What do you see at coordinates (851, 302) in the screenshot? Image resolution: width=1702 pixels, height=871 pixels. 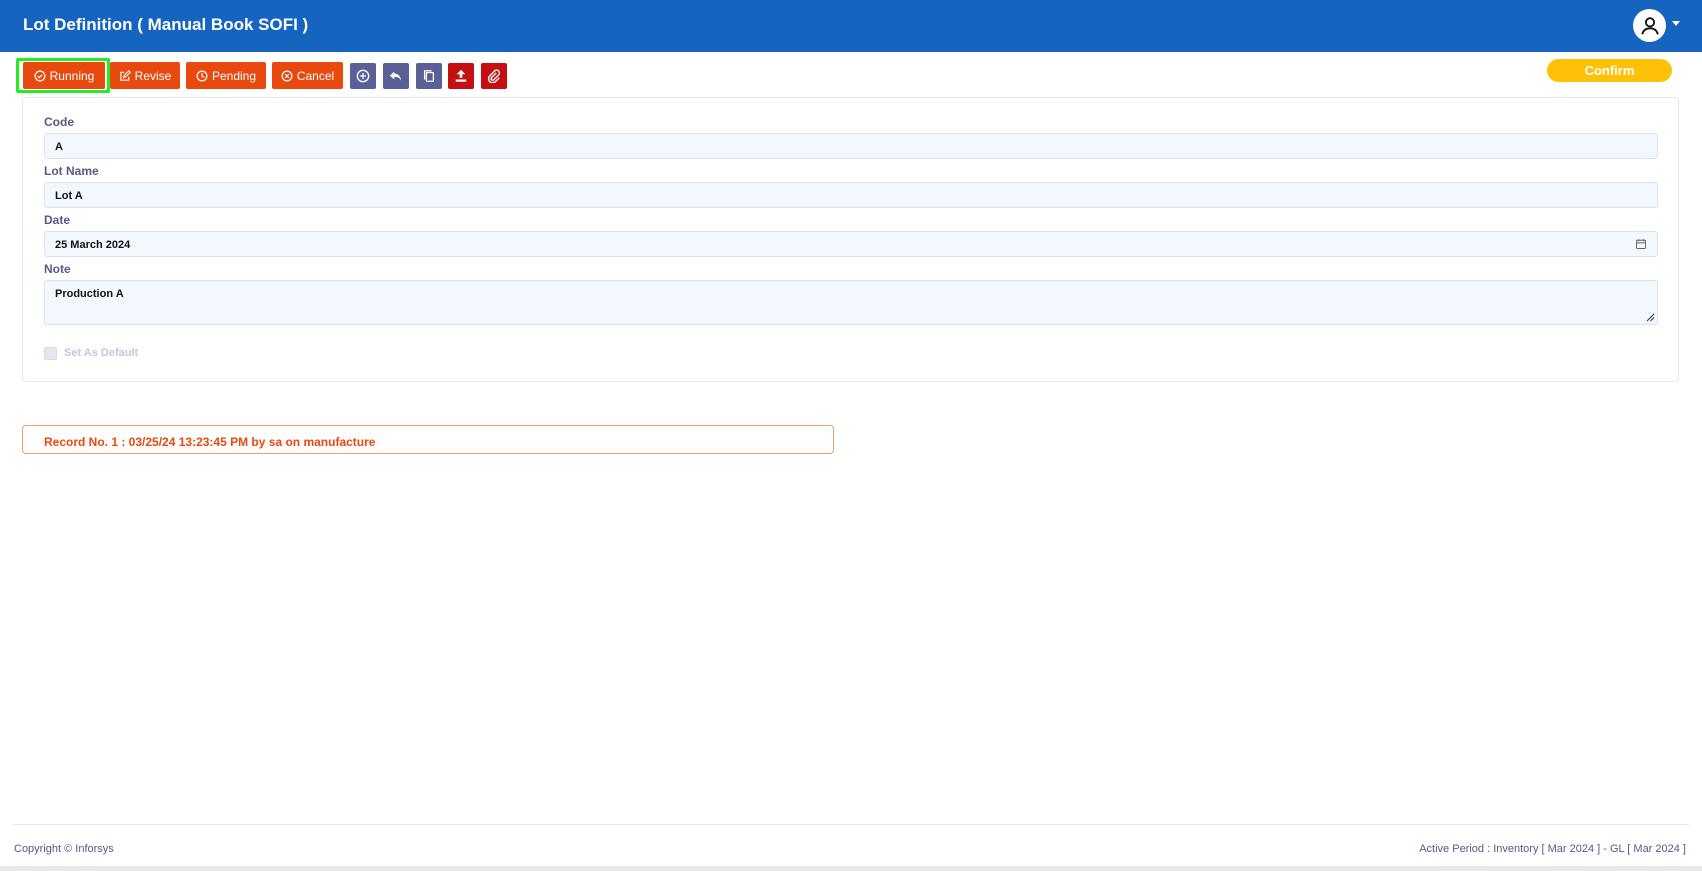 I see `note-textarea: Production A` at bounding box center [851, 302].